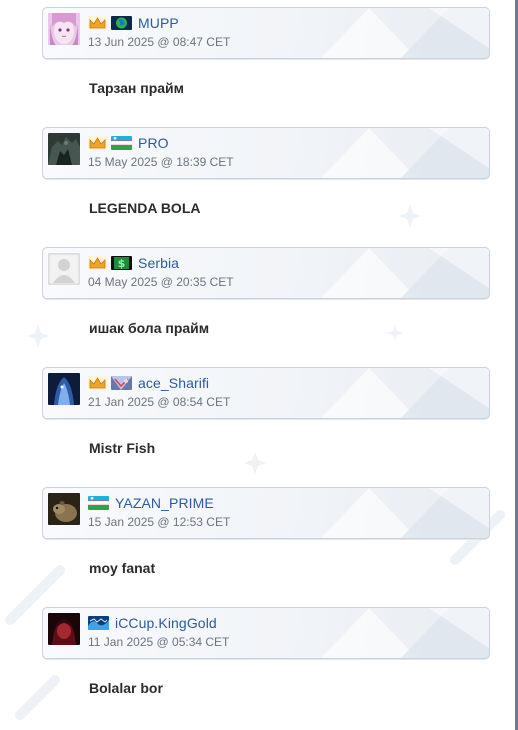 This screenshot has width=518, height=730. Describe the element at coordinates (164, 503) in the screenshot. I see `username-link: YAZAN_PRIME` at that location.